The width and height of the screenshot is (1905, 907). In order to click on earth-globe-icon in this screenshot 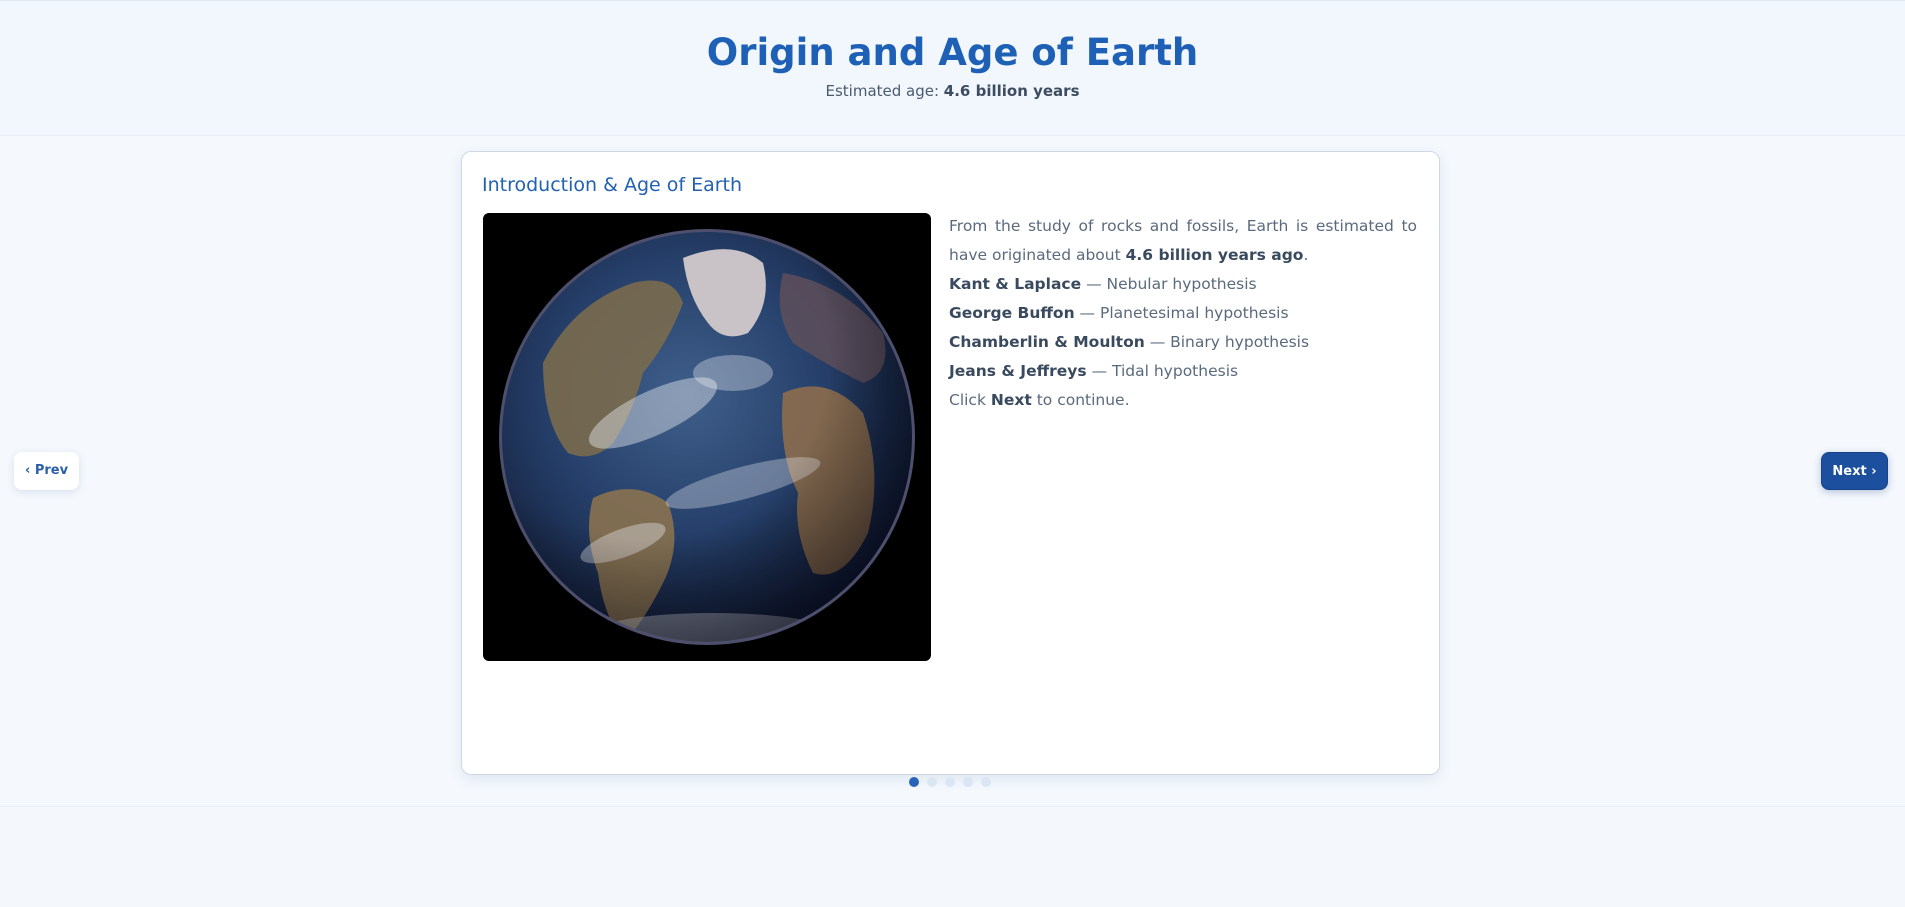, I will do `click(707, 437)`.